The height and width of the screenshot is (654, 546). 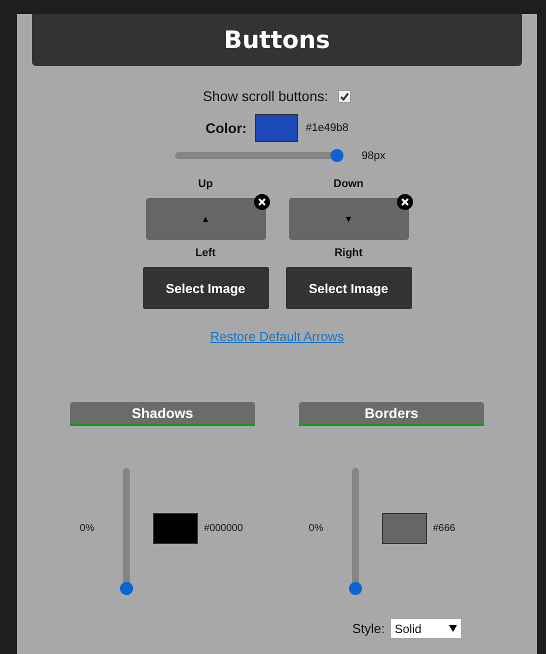 I want to click on style-dropdown: Solid, so click(x=425, y=628).